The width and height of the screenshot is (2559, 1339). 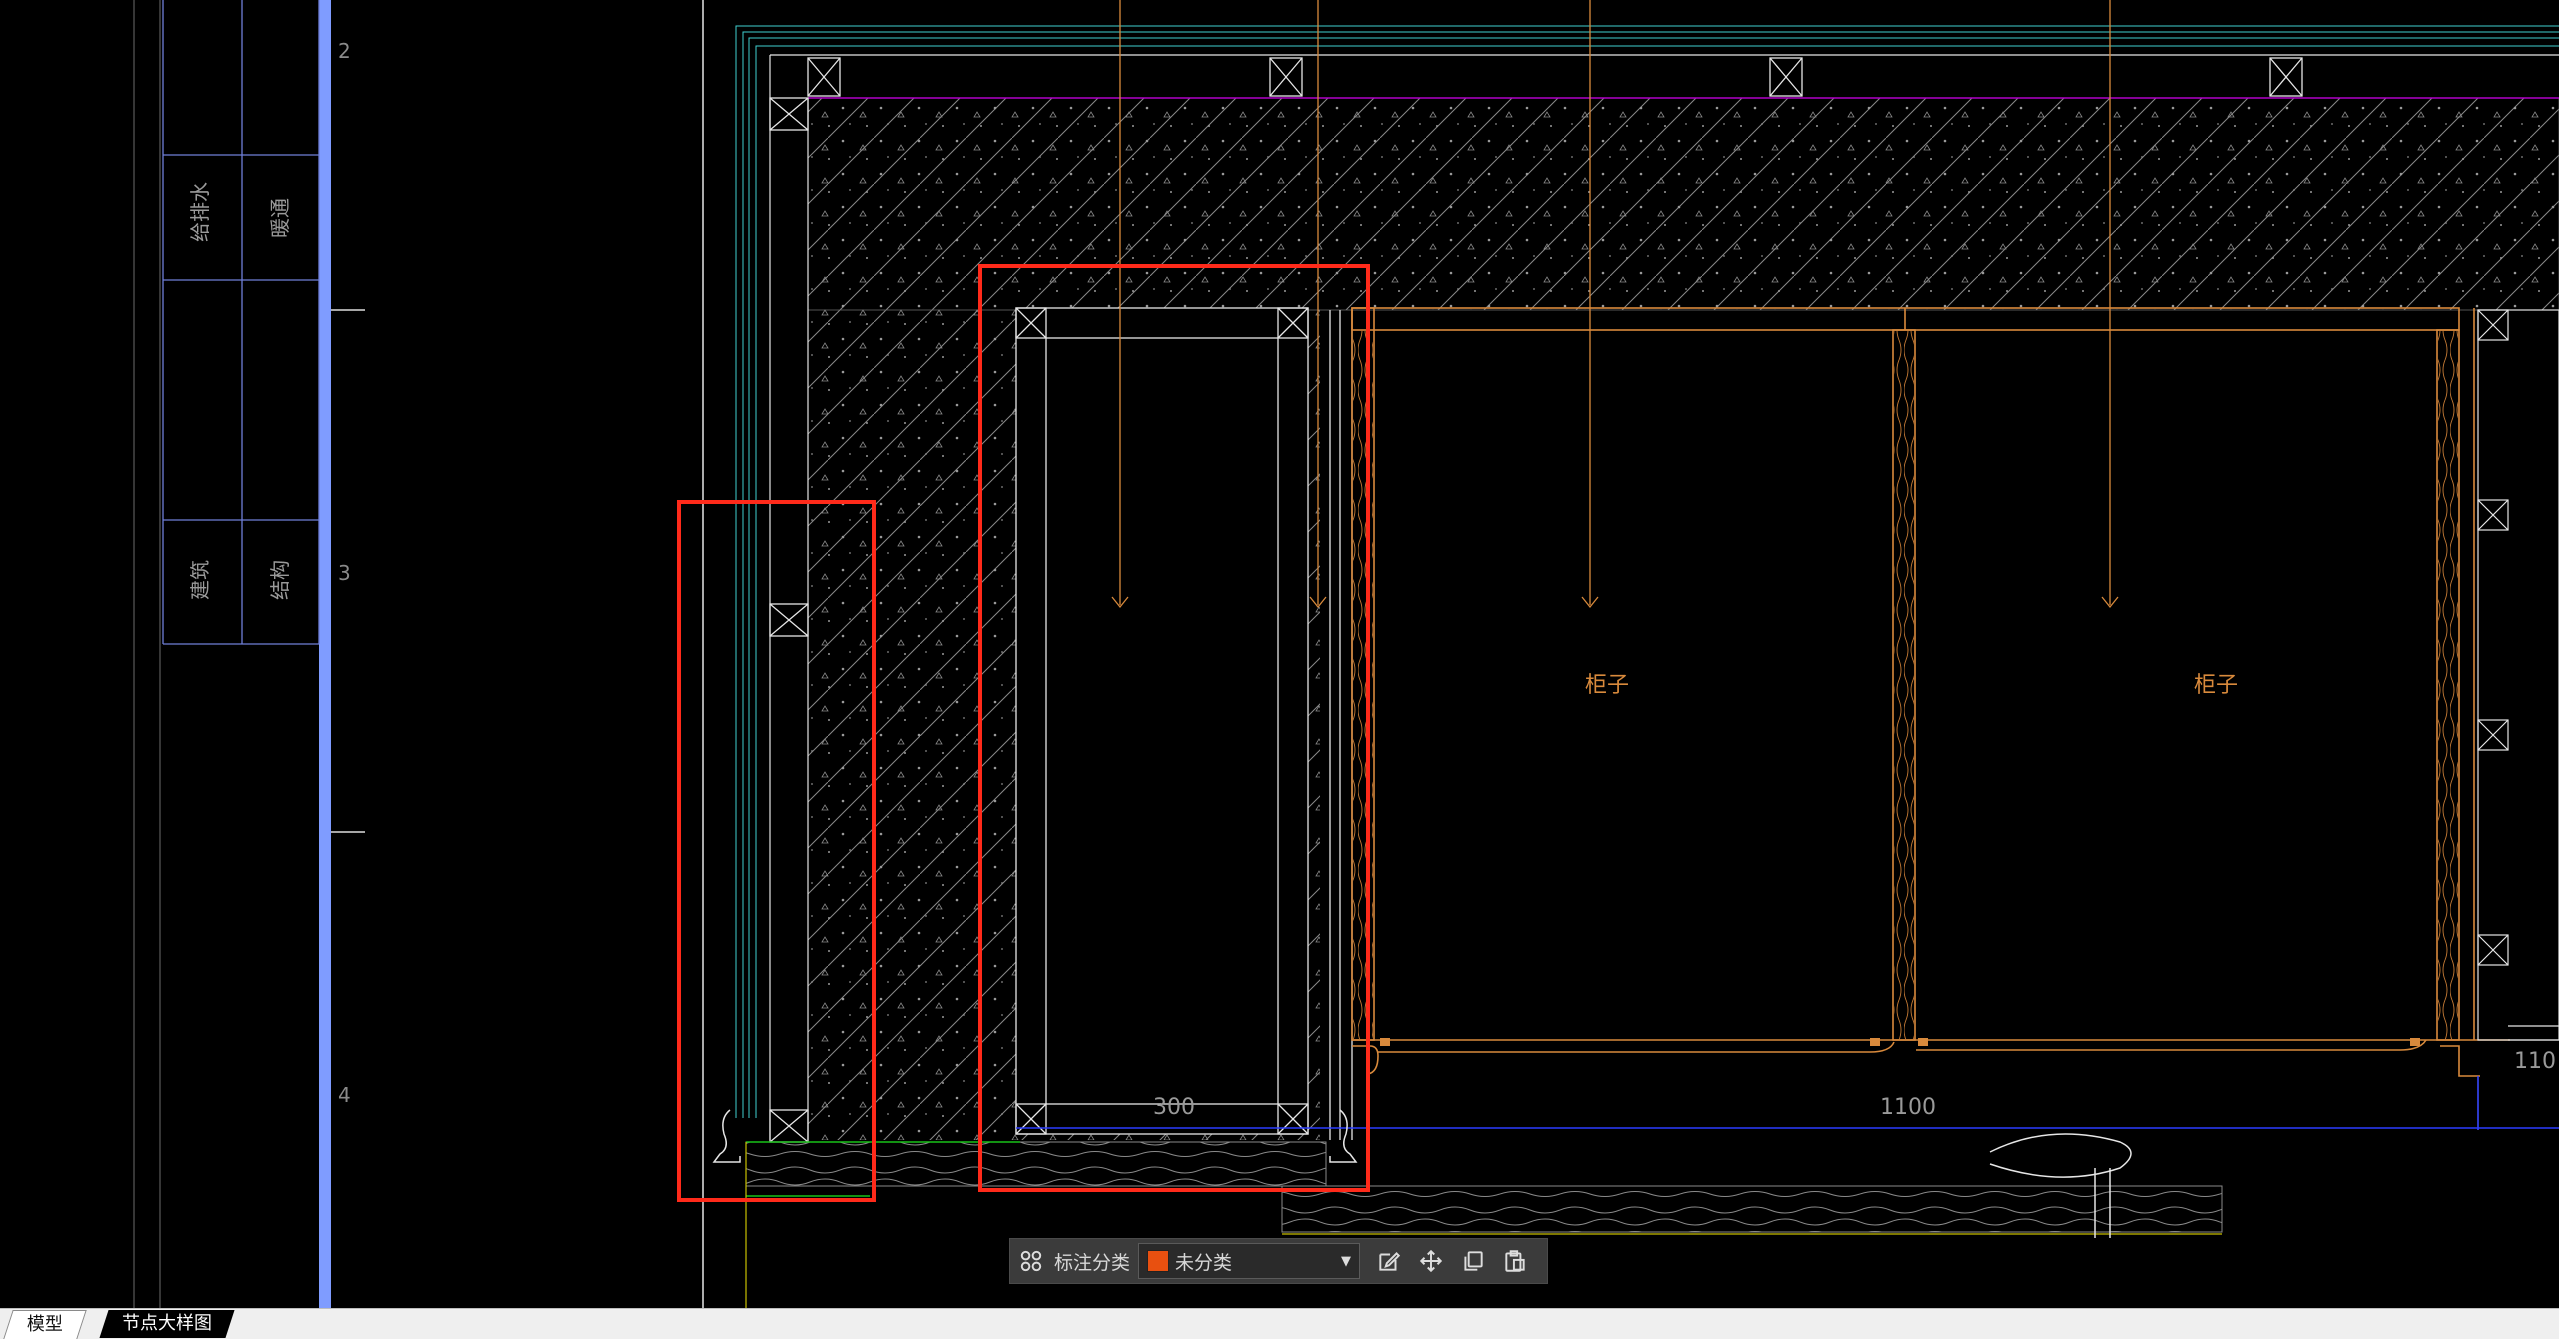 I want to click on annotation-toolbar: 标注分类 未分类 ▼, so click(x=1278, y=1261).